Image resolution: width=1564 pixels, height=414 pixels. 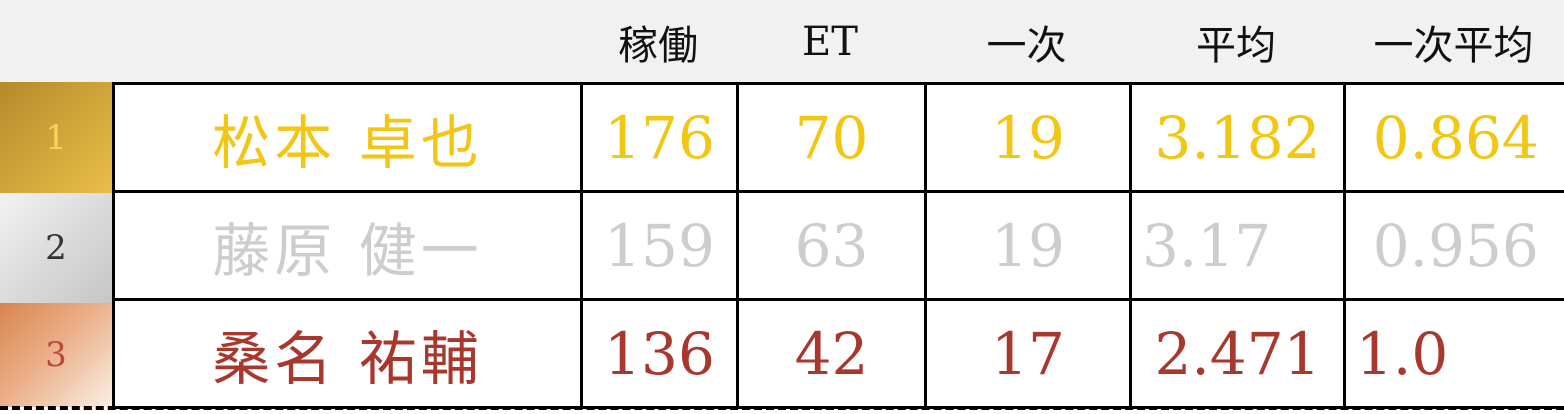 What do you see at coordinates (831, 245) in the screenshot?
I see `et-value: 63` at bounding box center [831, 245].